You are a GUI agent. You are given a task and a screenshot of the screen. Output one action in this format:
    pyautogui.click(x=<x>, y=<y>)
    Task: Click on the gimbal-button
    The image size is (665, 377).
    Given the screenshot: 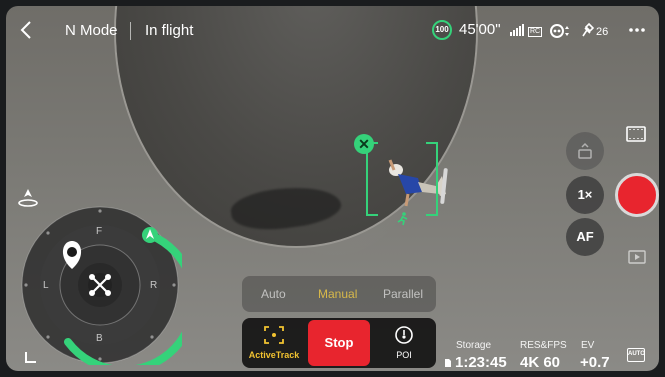 What is the action you would take?
    pyautogui.click(x=585, y=151)
    